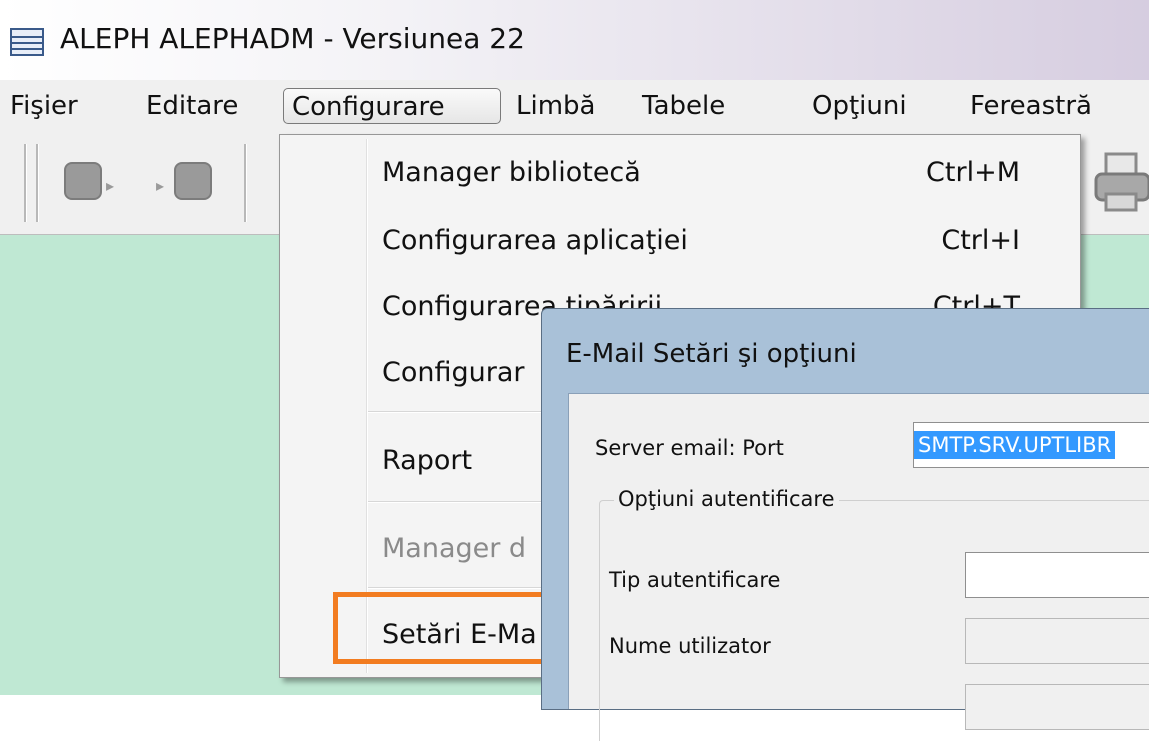 The image size is (1149, 741). What do you see at coordinates (1057, 707) in the screenshot?
I see `password-field` at bounding box center [1057, 707].